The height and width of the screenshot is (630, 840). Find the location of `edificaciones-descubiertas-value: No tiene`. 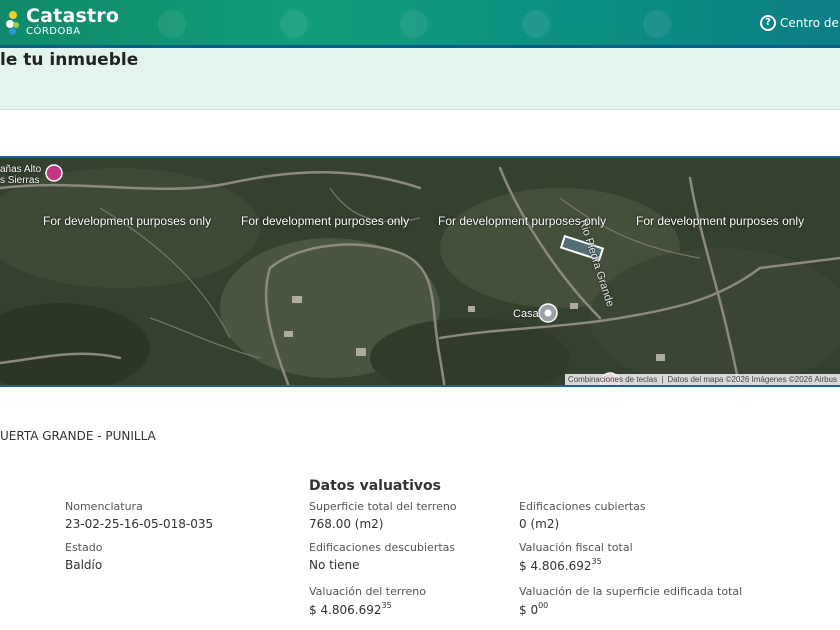

edificaciones-descubiertas-value: No tiene is located at coordinates (334, 565).